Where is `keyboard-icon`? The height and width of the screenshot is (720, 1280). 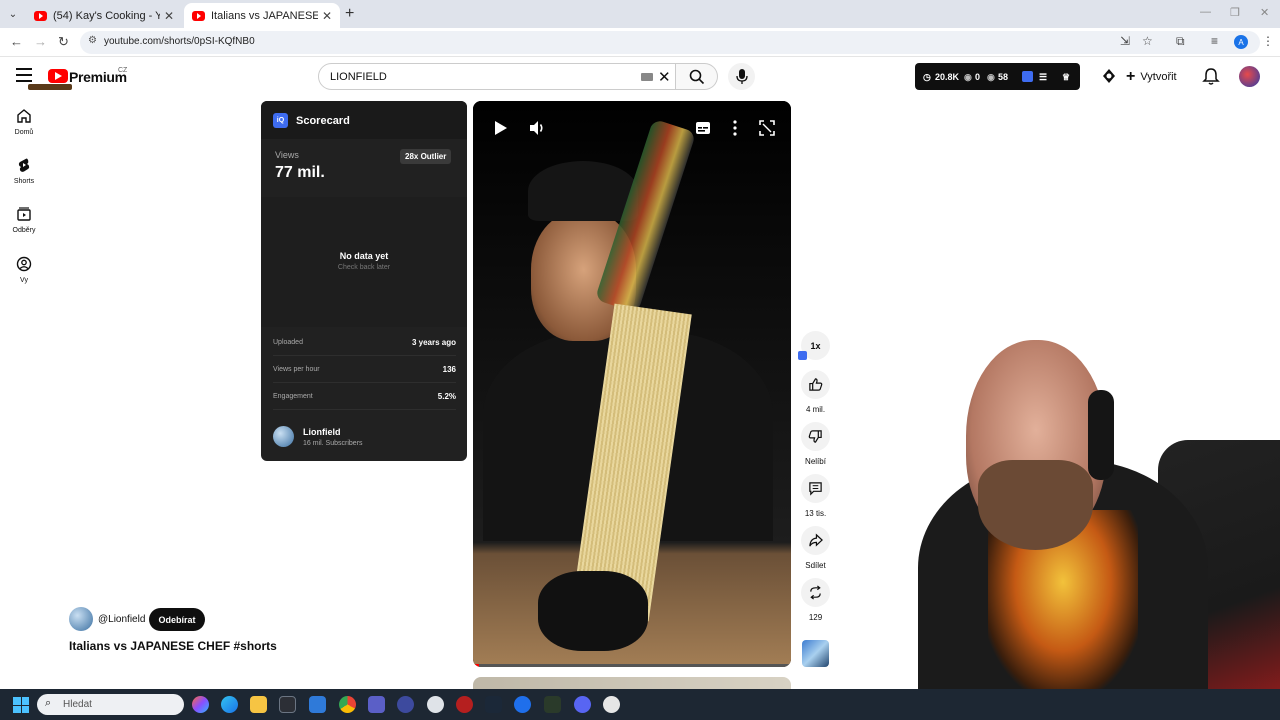
keyboard-icon is located at coordinates (647, 77).